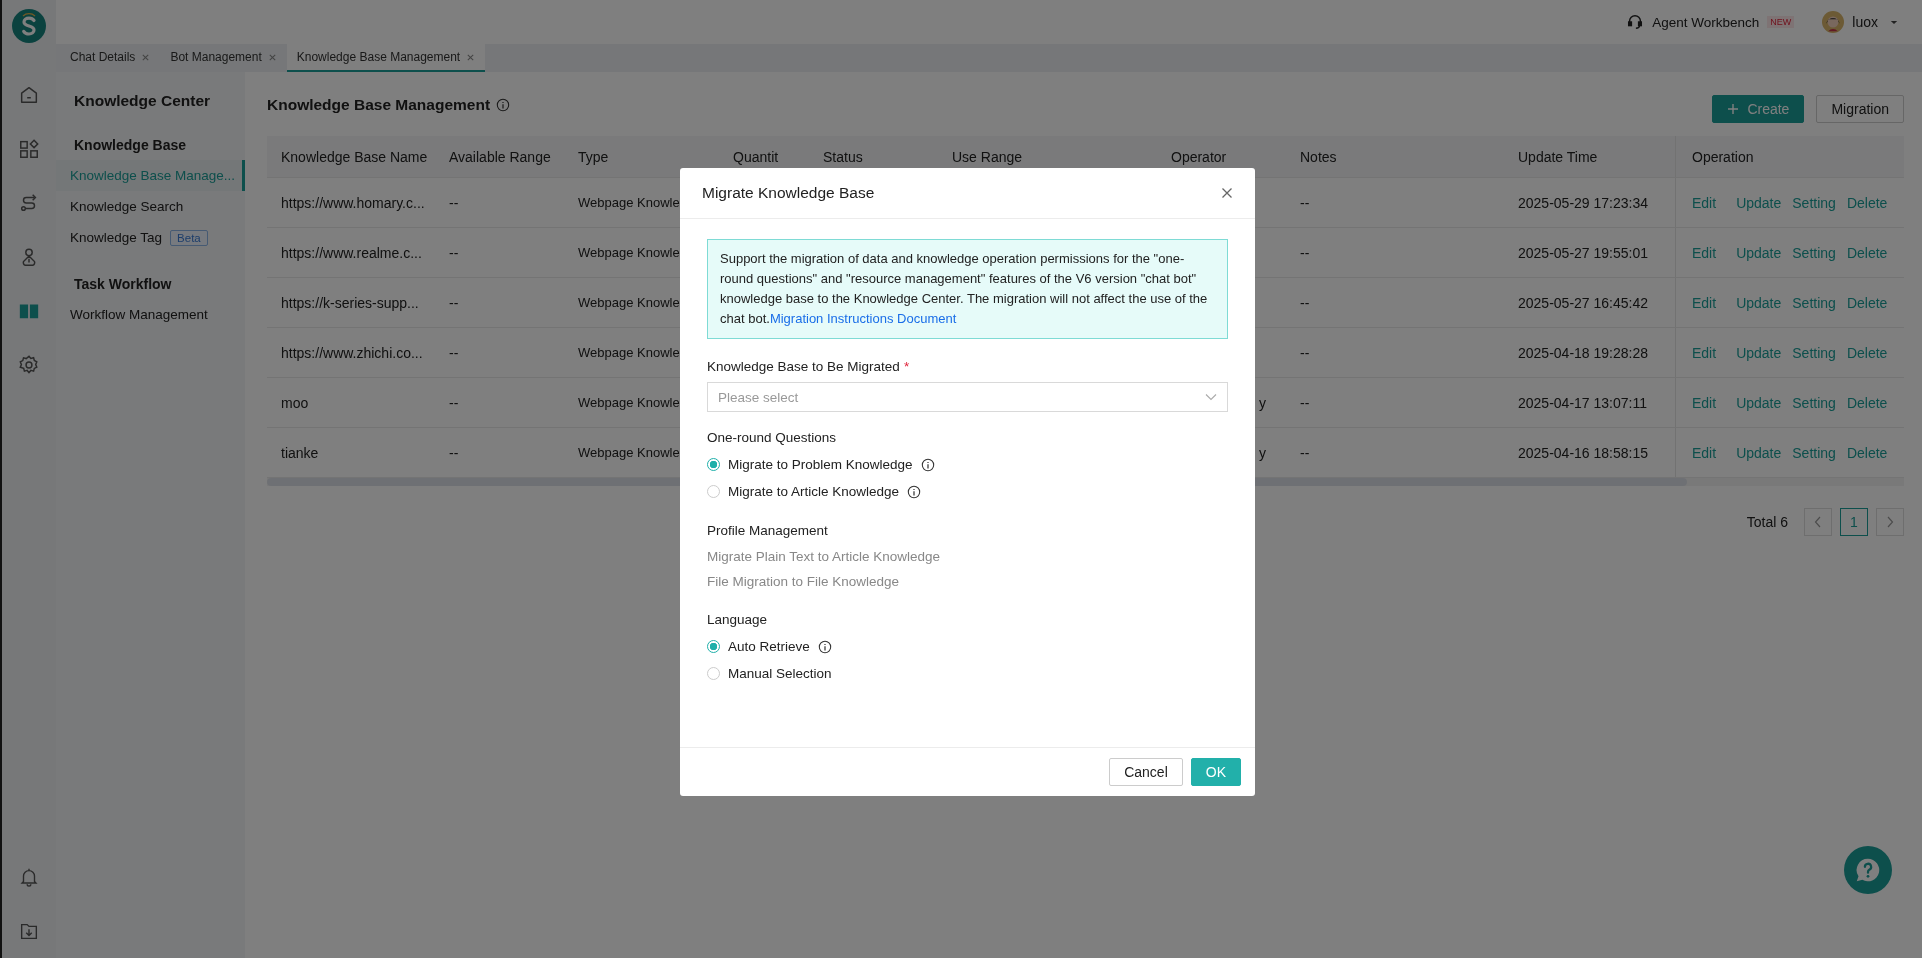 This screenshot has height=958, width=1922. What do you see at coordinates (756, 157) in the screenshot?
I see `column-header: Quantit` at bounding box center [756, 157].